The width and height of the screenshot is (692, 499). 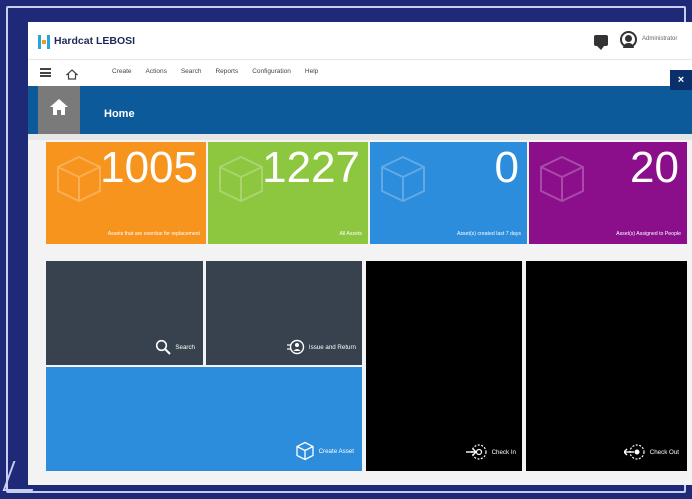 What do you see at coordinates (311, 71) in the screenshot?
I see `nav-item-help: Help` at bounding box center [311, 71].